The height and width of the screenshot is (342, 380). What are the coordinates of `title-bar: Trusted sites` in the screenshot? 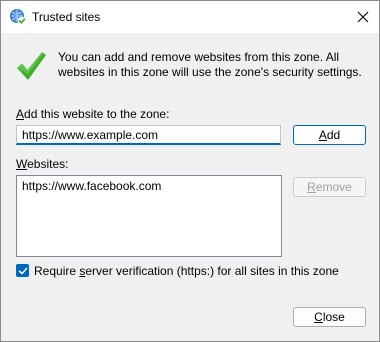 It's located at (190, 17).